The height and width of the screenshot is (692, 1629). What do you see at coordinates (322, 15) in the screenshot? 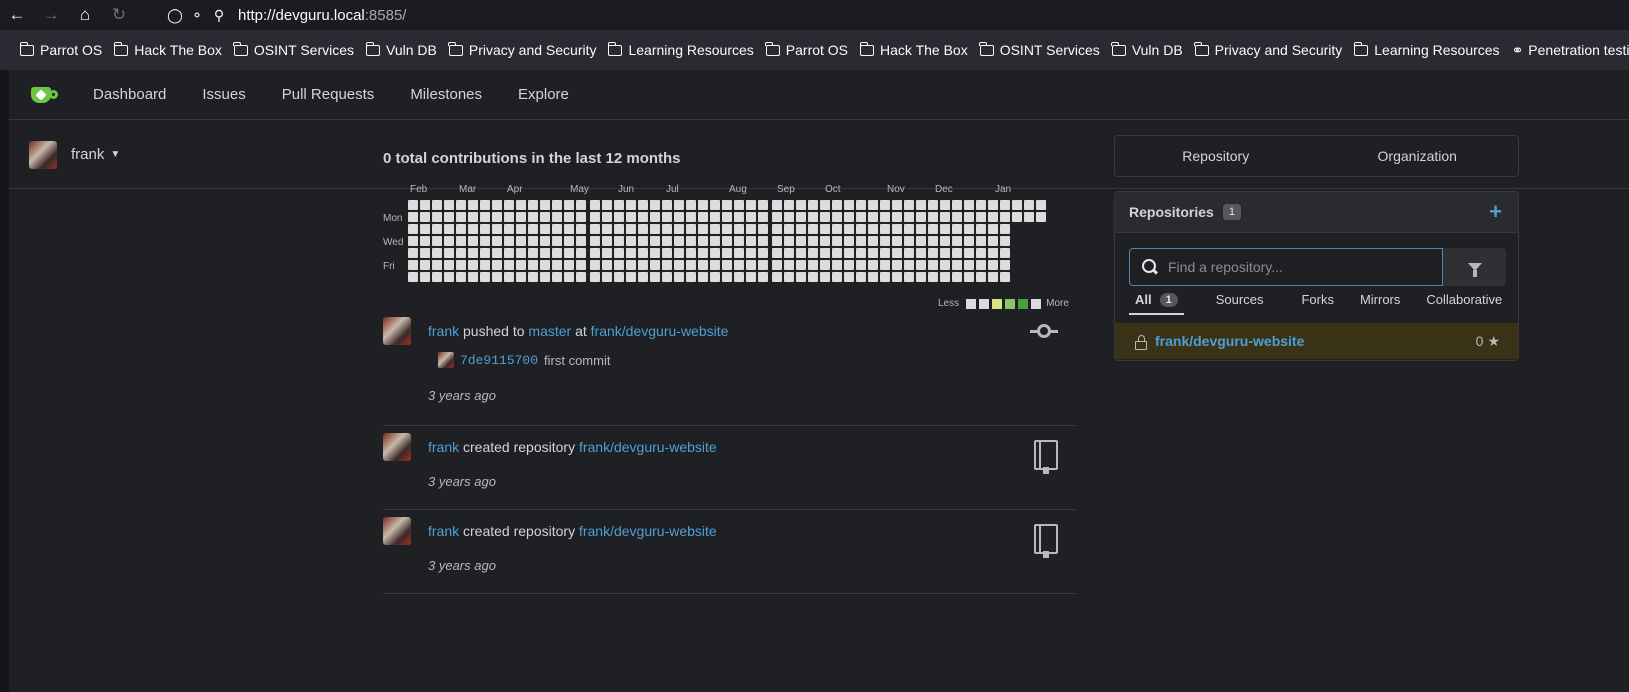
I see `url-text: http://devguru.local:8585/` at bounding box center [322, 15].